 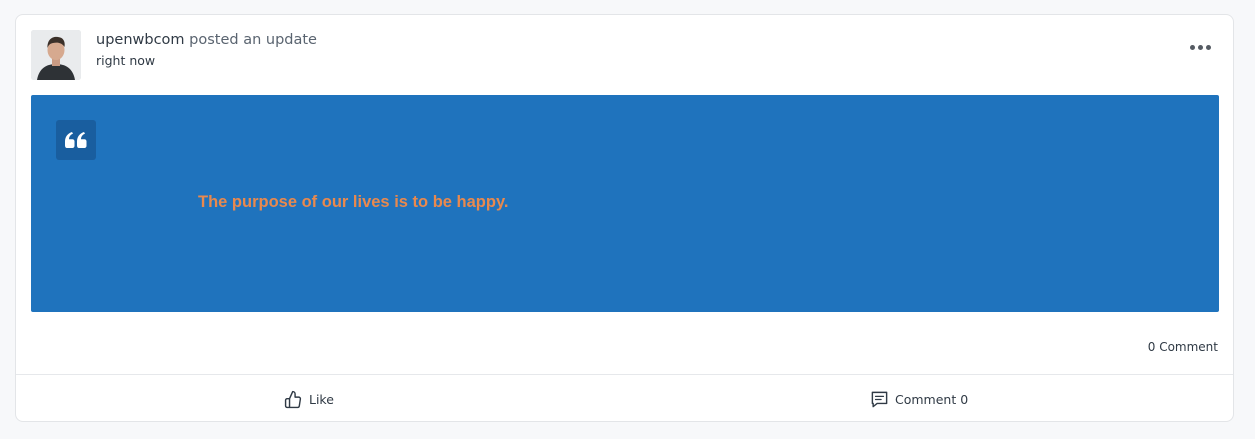 I want to click on divider, so click(x=624, y=374).